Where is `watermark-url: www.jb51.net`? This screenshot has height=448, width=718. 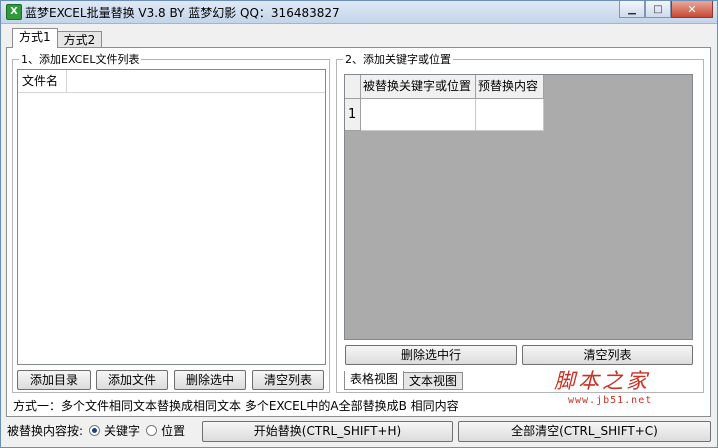
watermark-url: www.jb51.net is located at coordinates (610, 400).